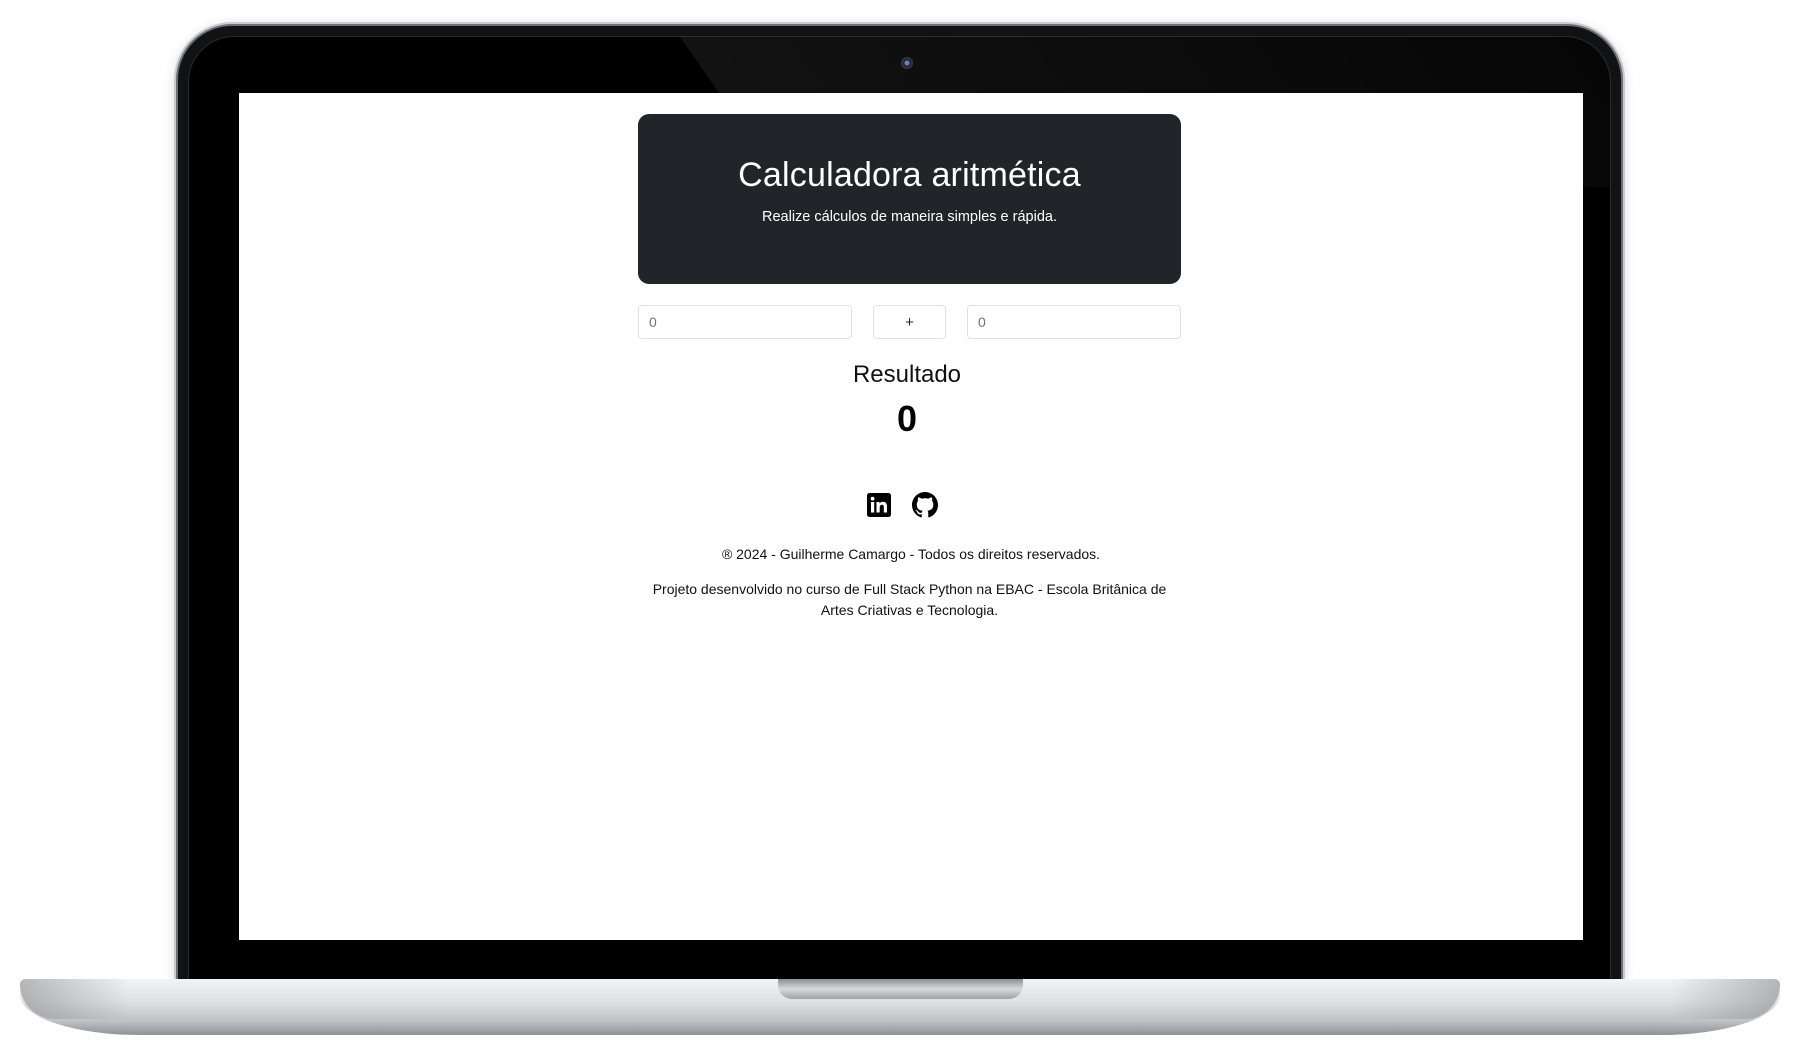 The image size is (1797, 1063). Describe the element at coordinates (900, 989) in the screenshot. I see `base-notch` at that location.